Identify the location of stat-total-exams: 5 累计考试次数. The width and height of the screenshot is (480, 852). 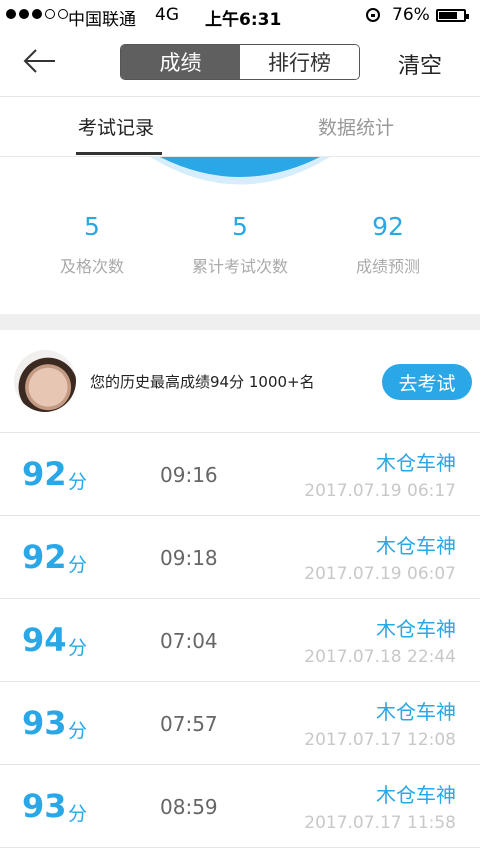
(240, 238).